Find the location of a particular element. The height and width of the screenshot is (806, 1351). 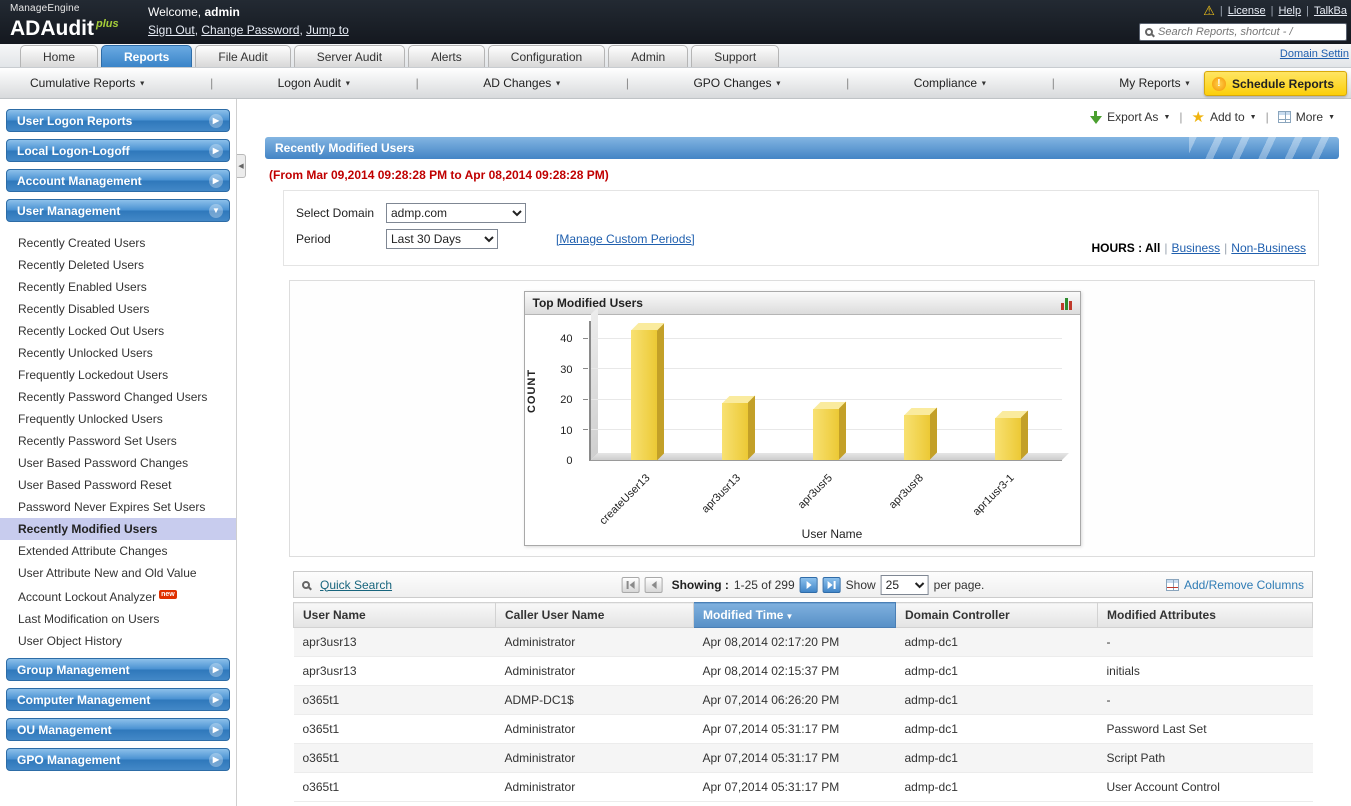

sidebar-item-password-never-expires-set-users: Password Never Expires Set Users is located at coordinates (118, 507).